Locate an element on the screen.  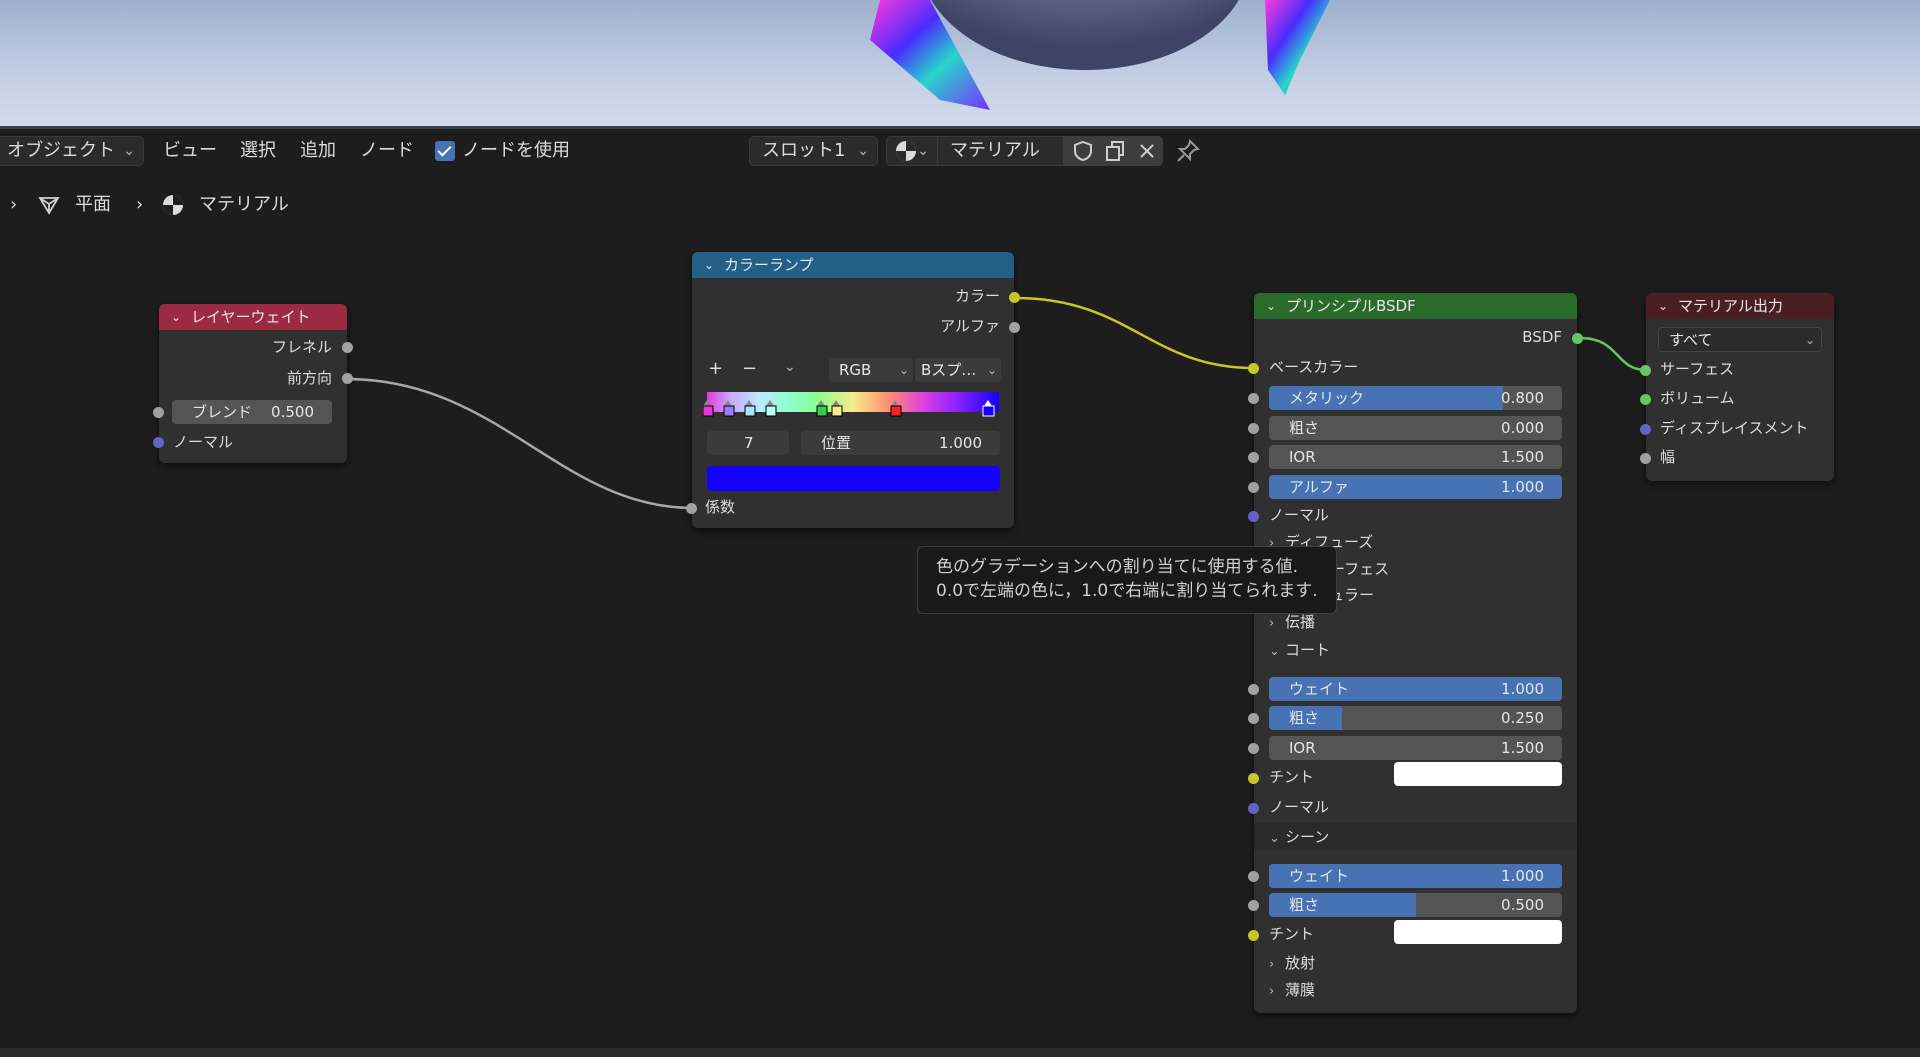
output-bsdf: BSDF is located at coordinates (1542, 337).